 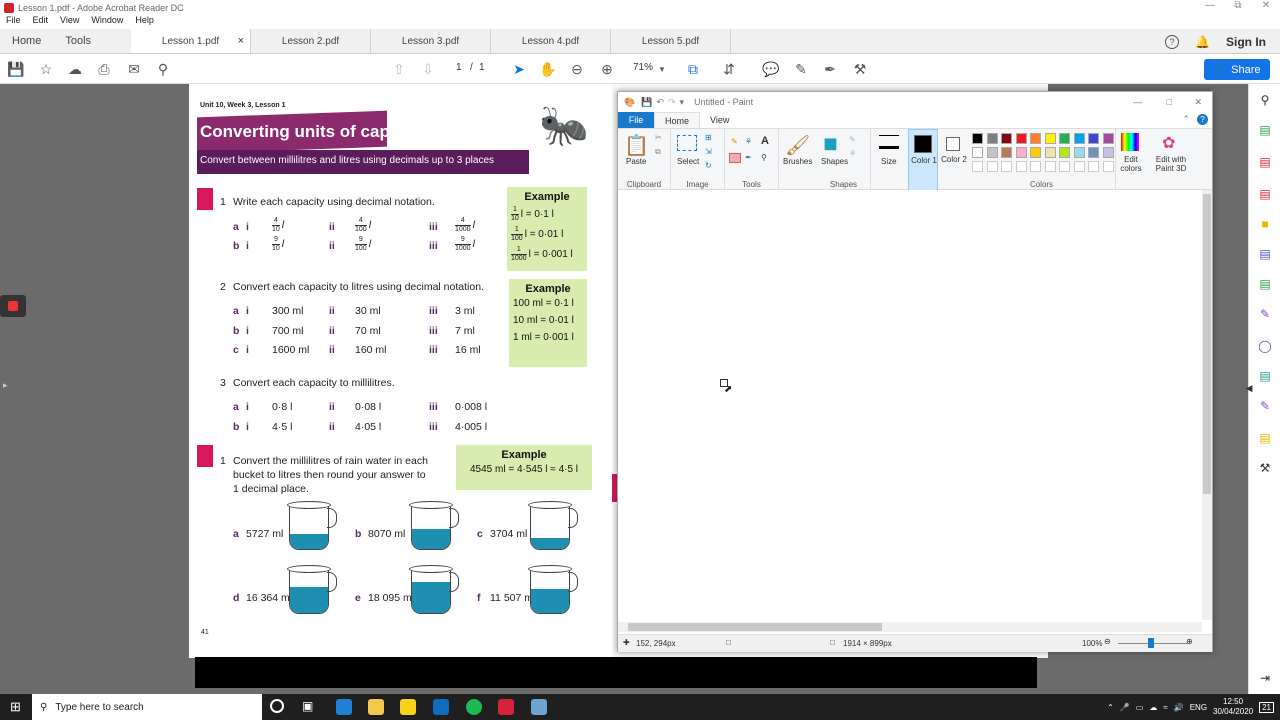 I want to click on wifi-icon: ≈, so click(x=1165, y=707).